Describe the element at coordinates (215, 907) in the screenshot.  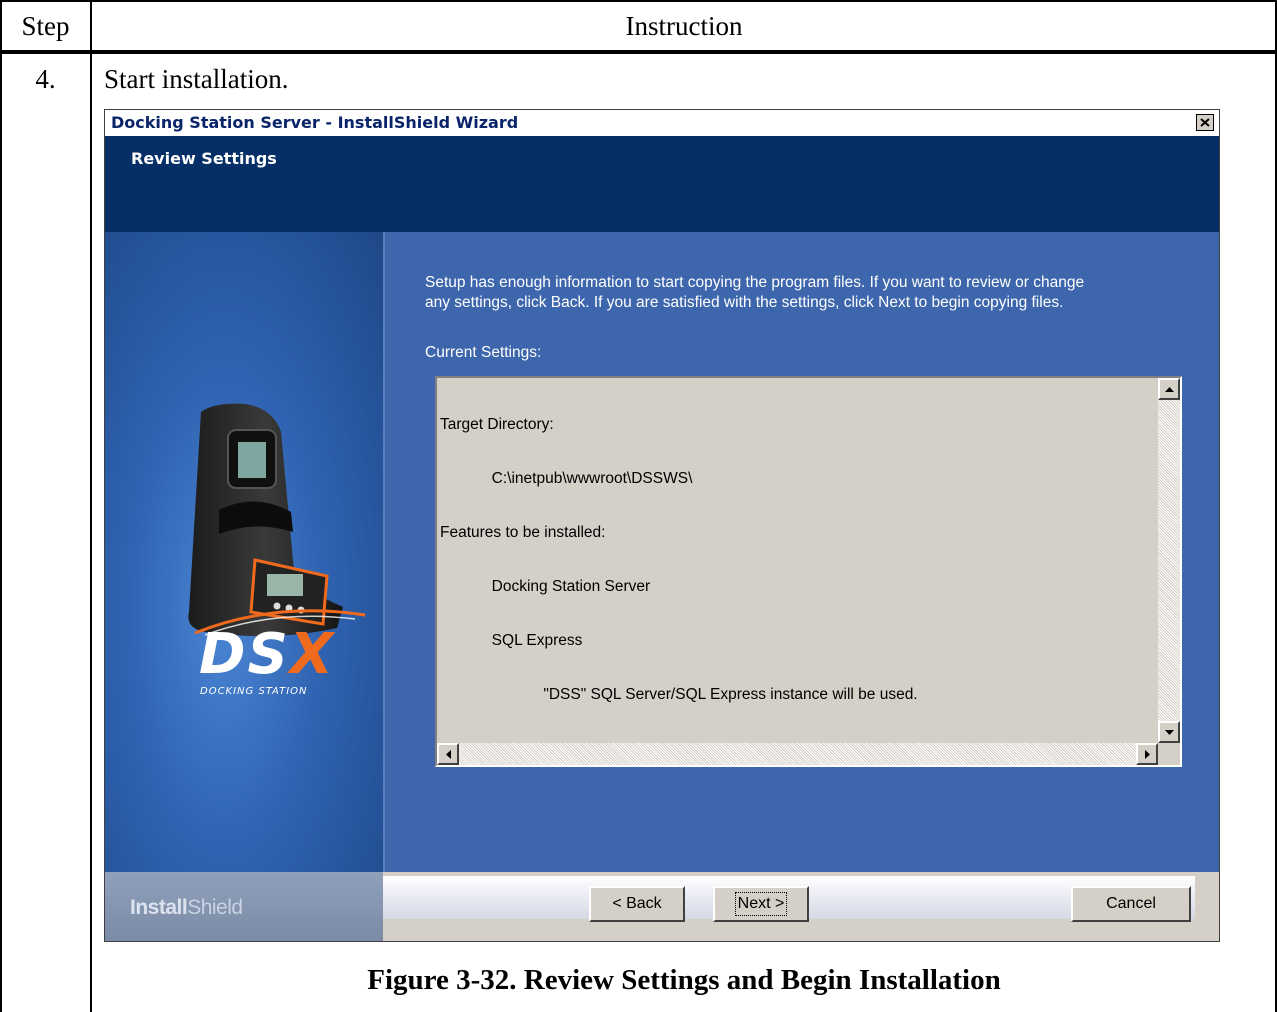
I see `brand-light: Shield` at that location.